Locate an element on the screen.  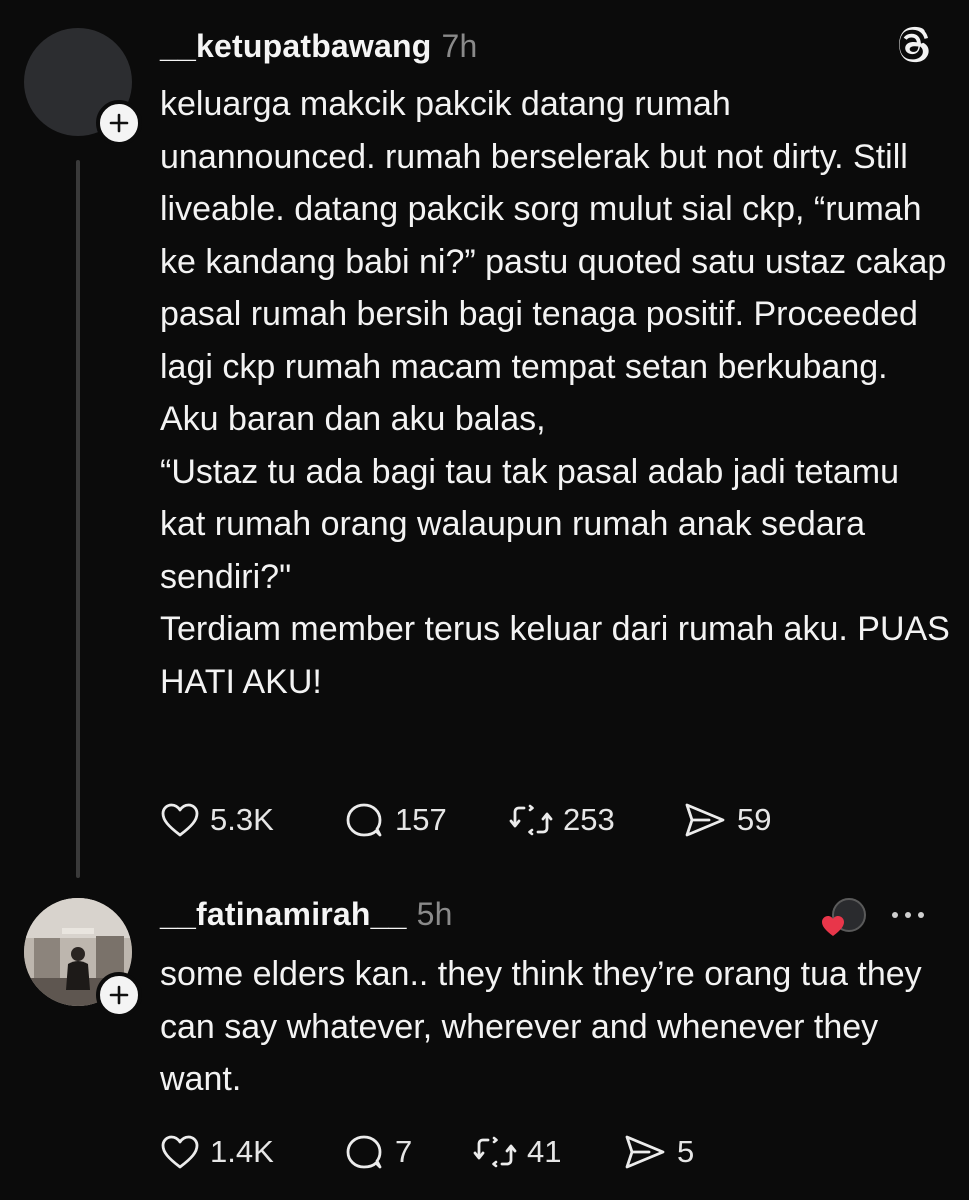
share-count: 5 is located at coordinates (686, 1151).